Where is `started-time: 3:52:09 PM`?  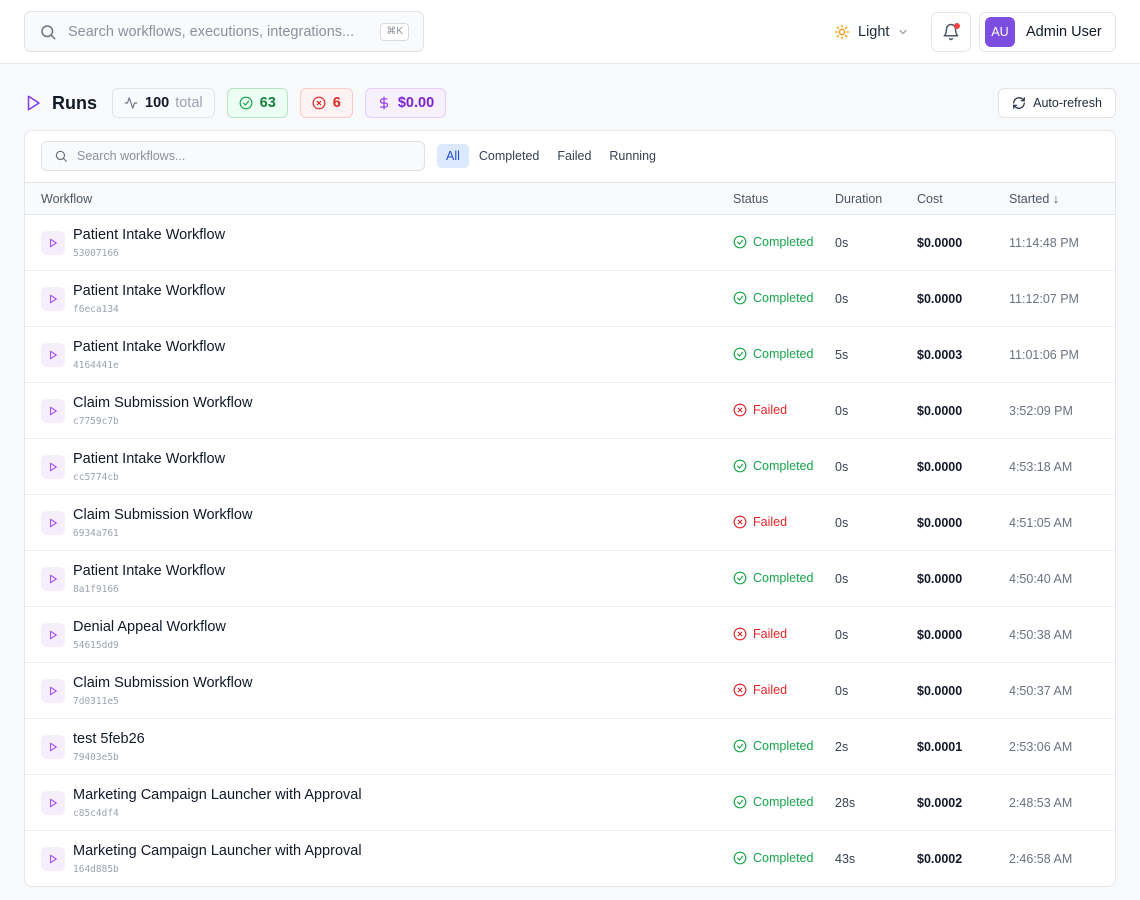 started-time: 3:52:09 PM is located at coordinates (1041, 411).